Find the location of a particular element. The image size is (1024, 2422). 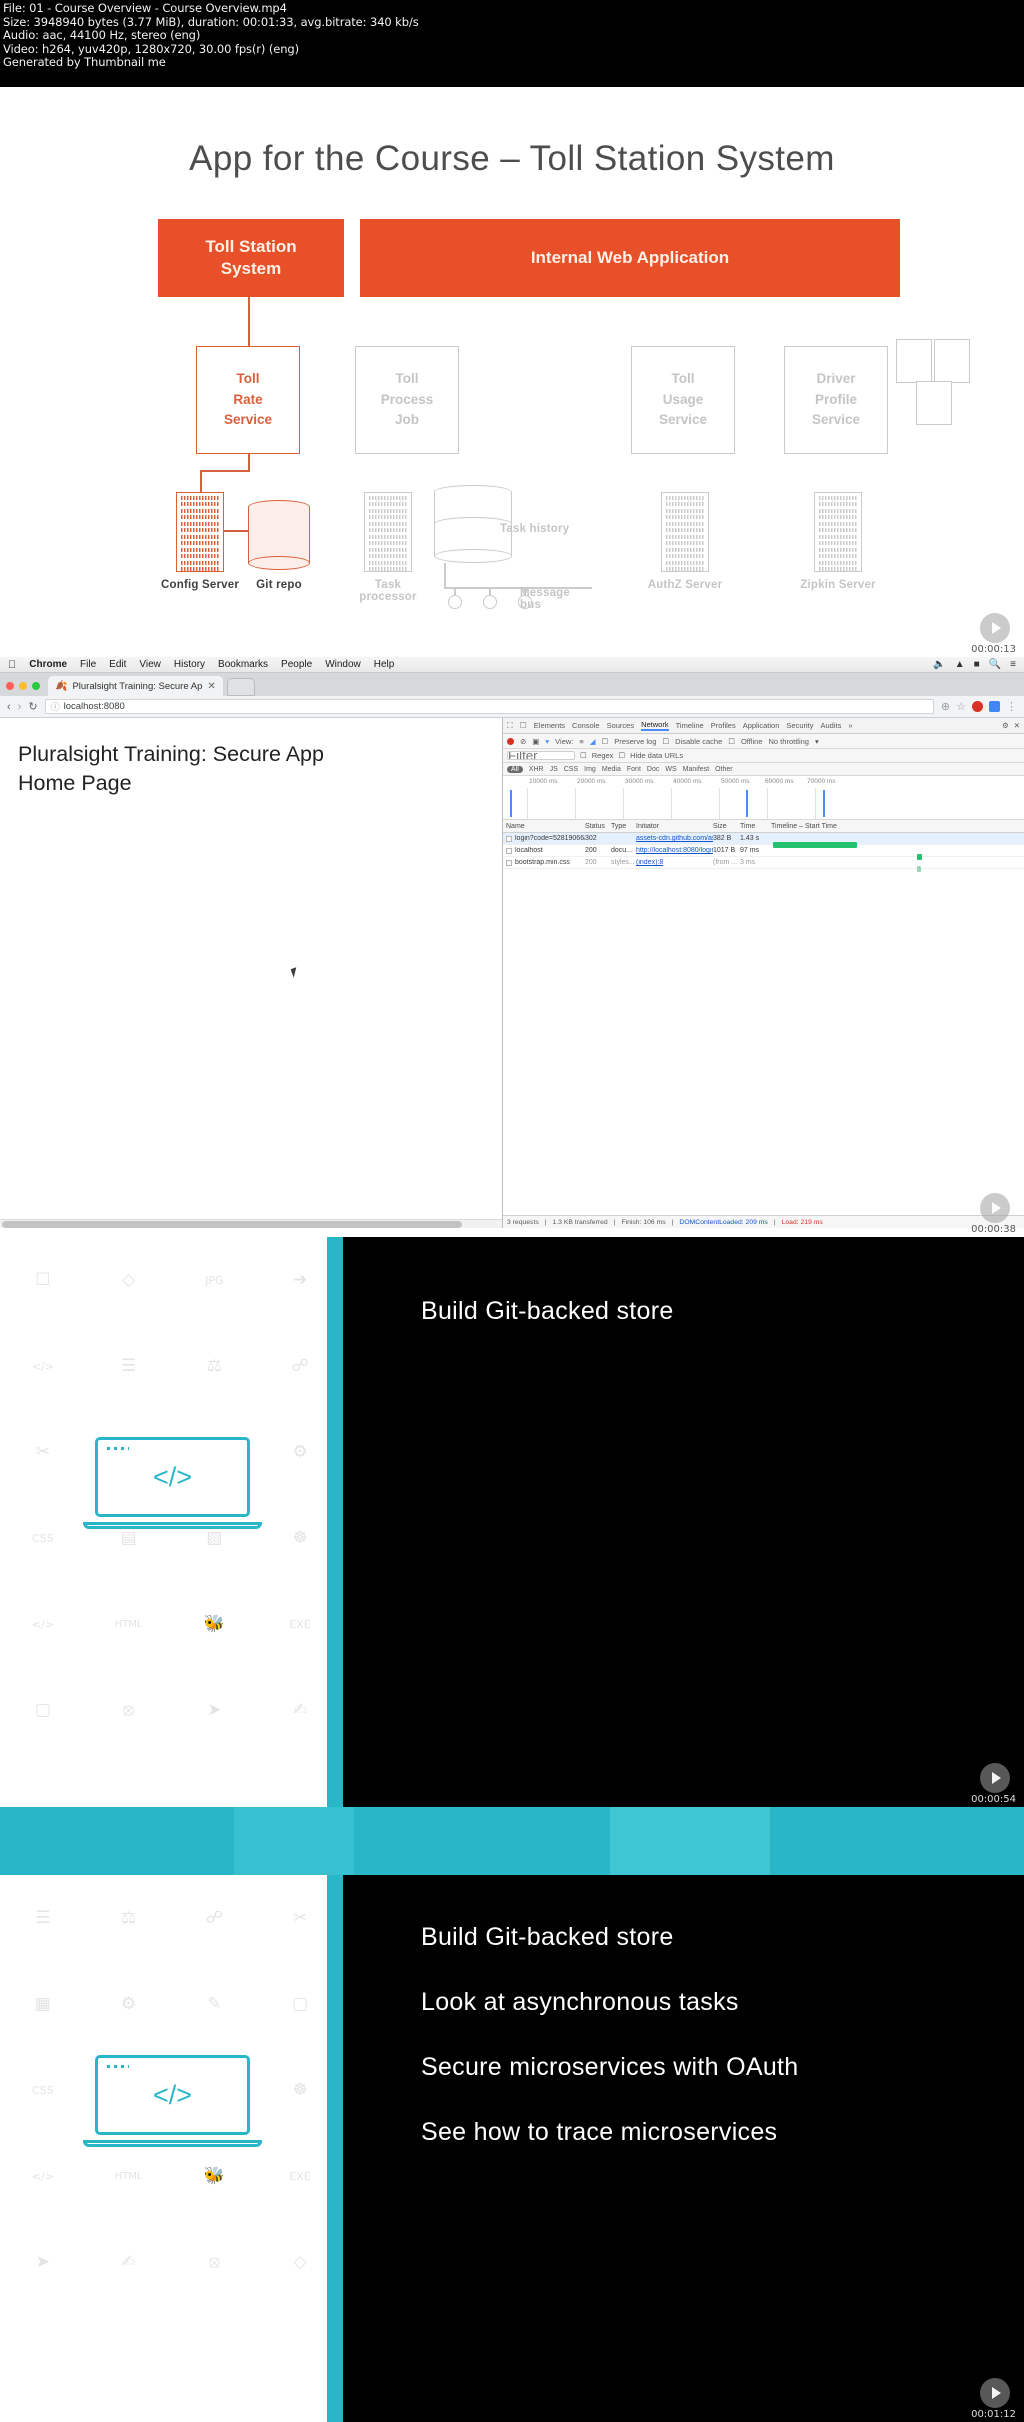

address-bar: ⓘ localhost:8080 is located at coordinates (489, 706).